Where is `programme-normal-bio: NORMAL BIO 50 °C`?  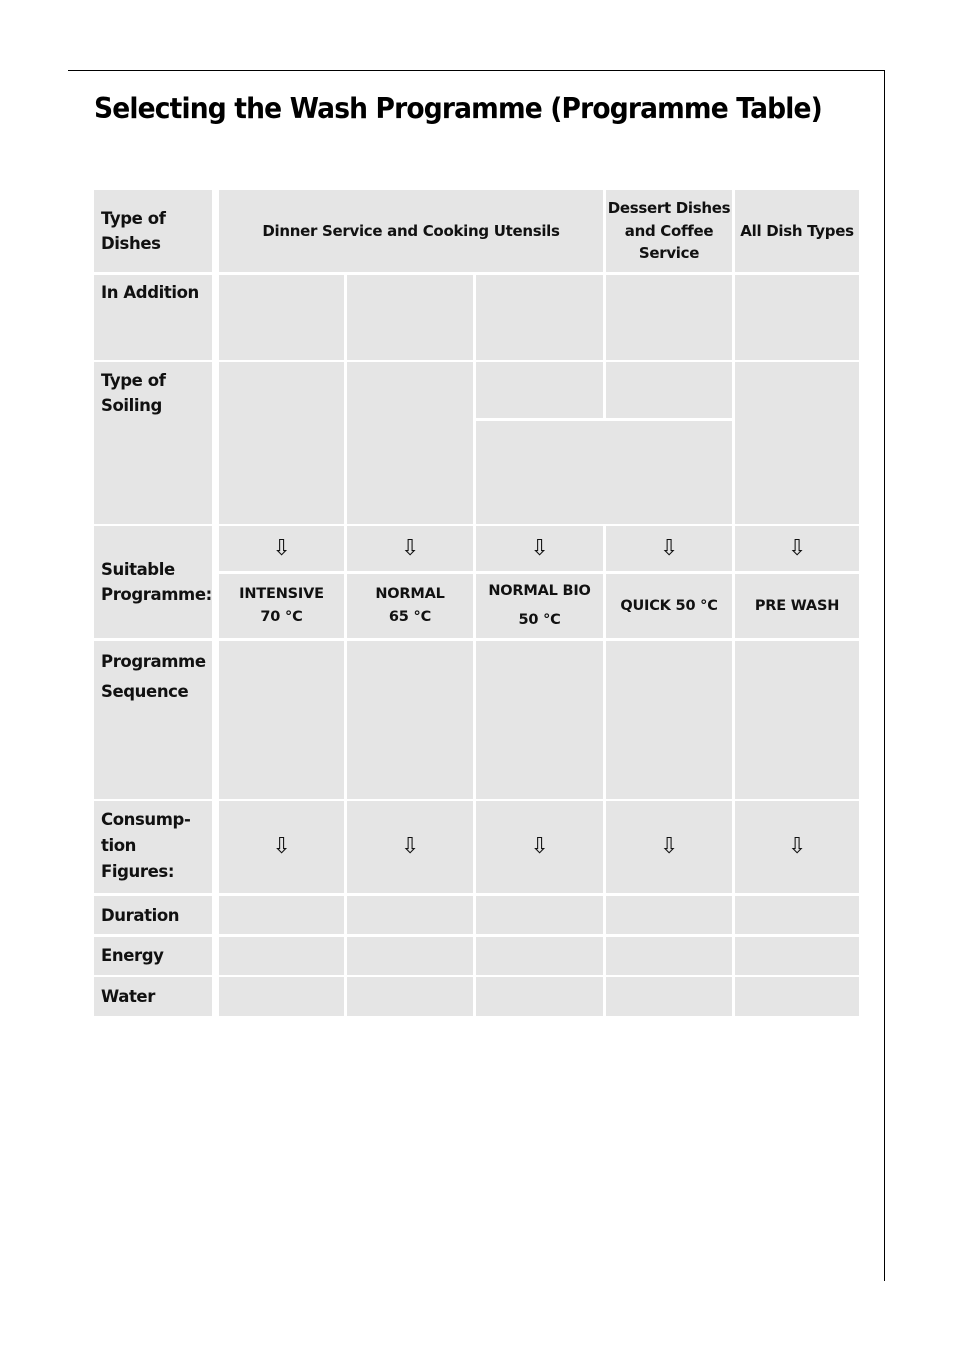
programme-normal-bio: NORMAL BIO 50 °C is located at coordinates (539, 606).